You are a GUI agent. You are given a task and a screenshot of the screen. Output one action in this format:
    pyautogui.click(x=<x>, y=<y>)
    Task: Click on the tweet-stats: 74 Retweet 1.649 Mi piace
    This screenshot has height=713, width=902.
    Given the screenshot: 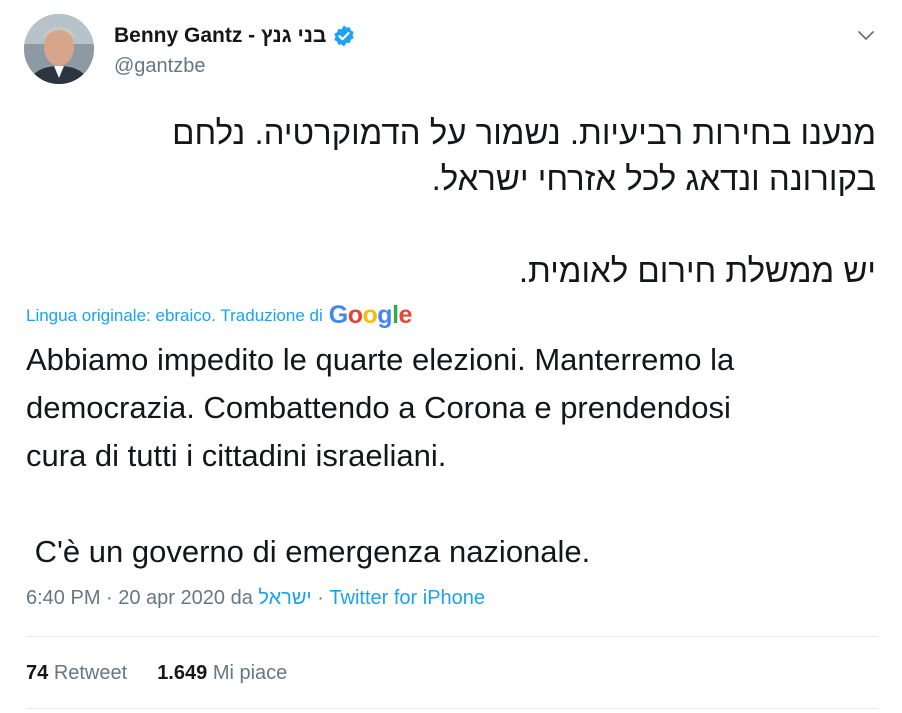 What is the action you would take?
    pyautogui.click(x=171, y=673)
    